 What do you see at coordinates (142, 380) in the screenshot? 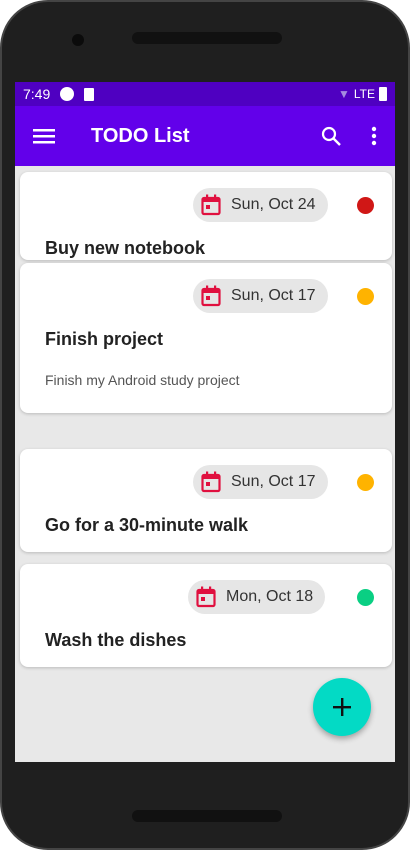
I see `todo-description: Finish my Android study project` at bounding box center [142, 380].